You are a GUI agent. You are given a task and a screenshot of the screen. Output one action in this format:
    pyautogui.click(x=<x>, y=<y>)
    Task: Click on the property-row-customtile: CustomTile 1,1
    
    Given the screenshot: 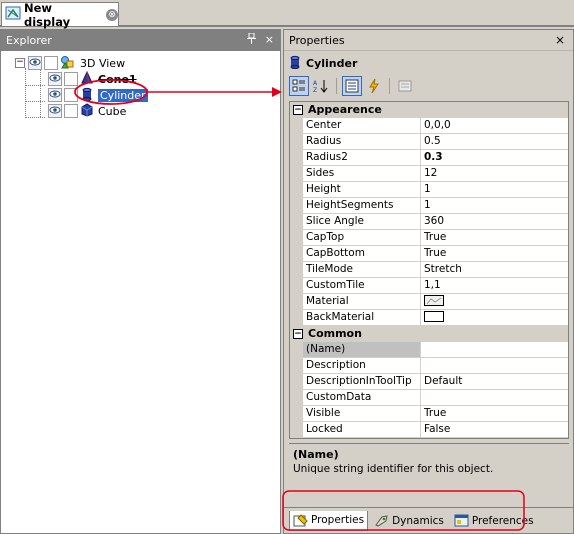 What is the action you would take?
    pyautogui.click(x=429, y=286)
    